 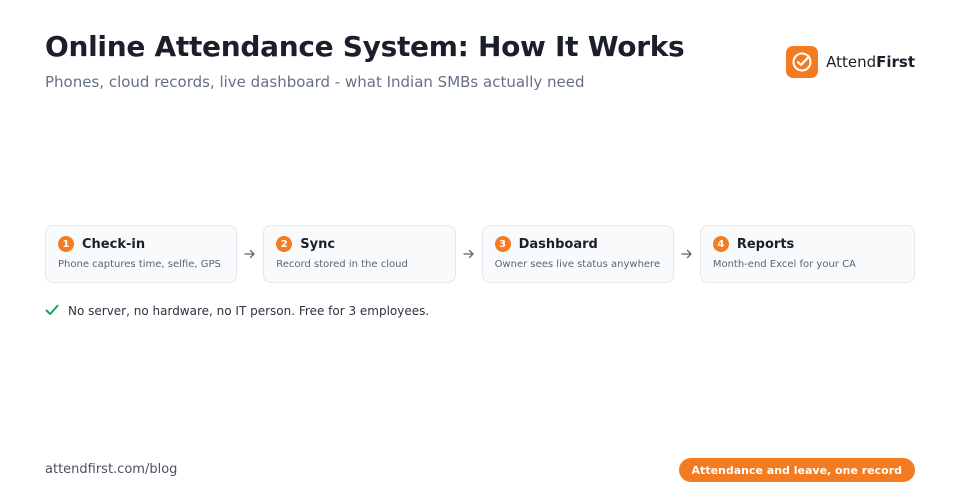 What do you see at coordinates (802, 62) in the screenshot?
I see `check-circle-icon` at bounding box center [802, 62].